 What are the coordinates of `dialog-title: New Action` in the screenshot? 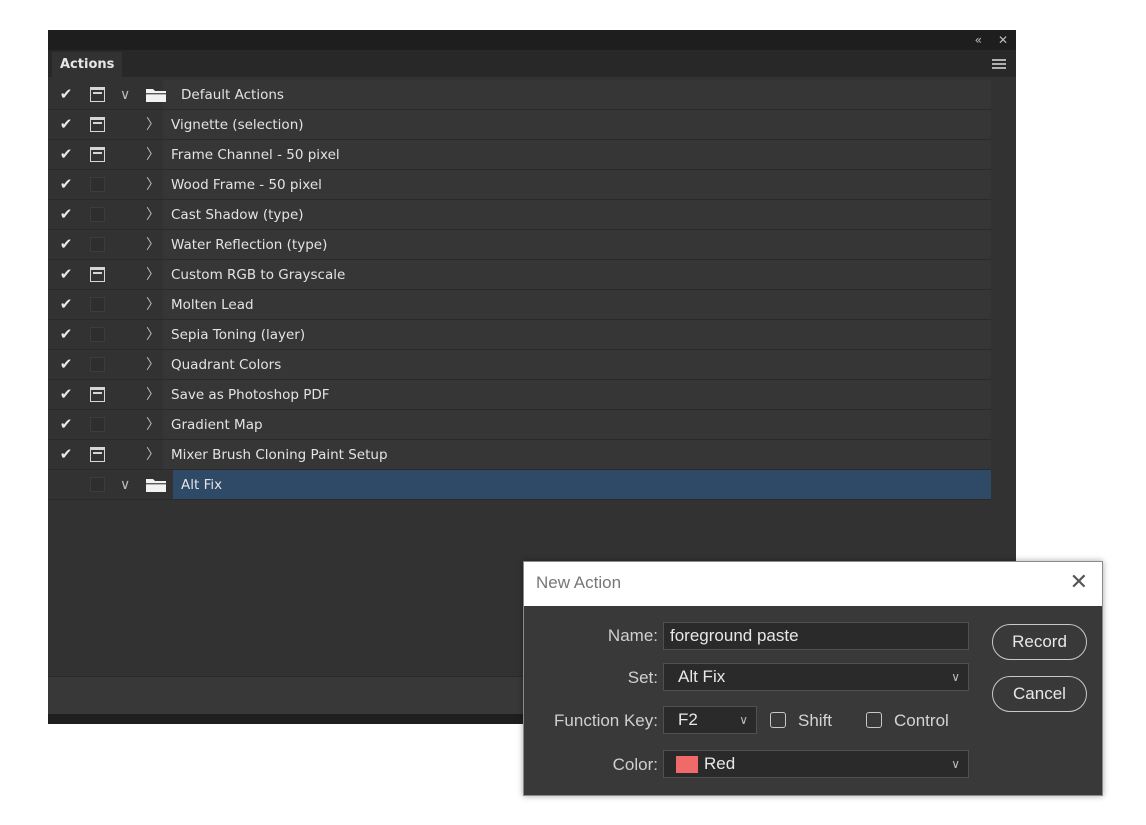 It's located at (579, 582).